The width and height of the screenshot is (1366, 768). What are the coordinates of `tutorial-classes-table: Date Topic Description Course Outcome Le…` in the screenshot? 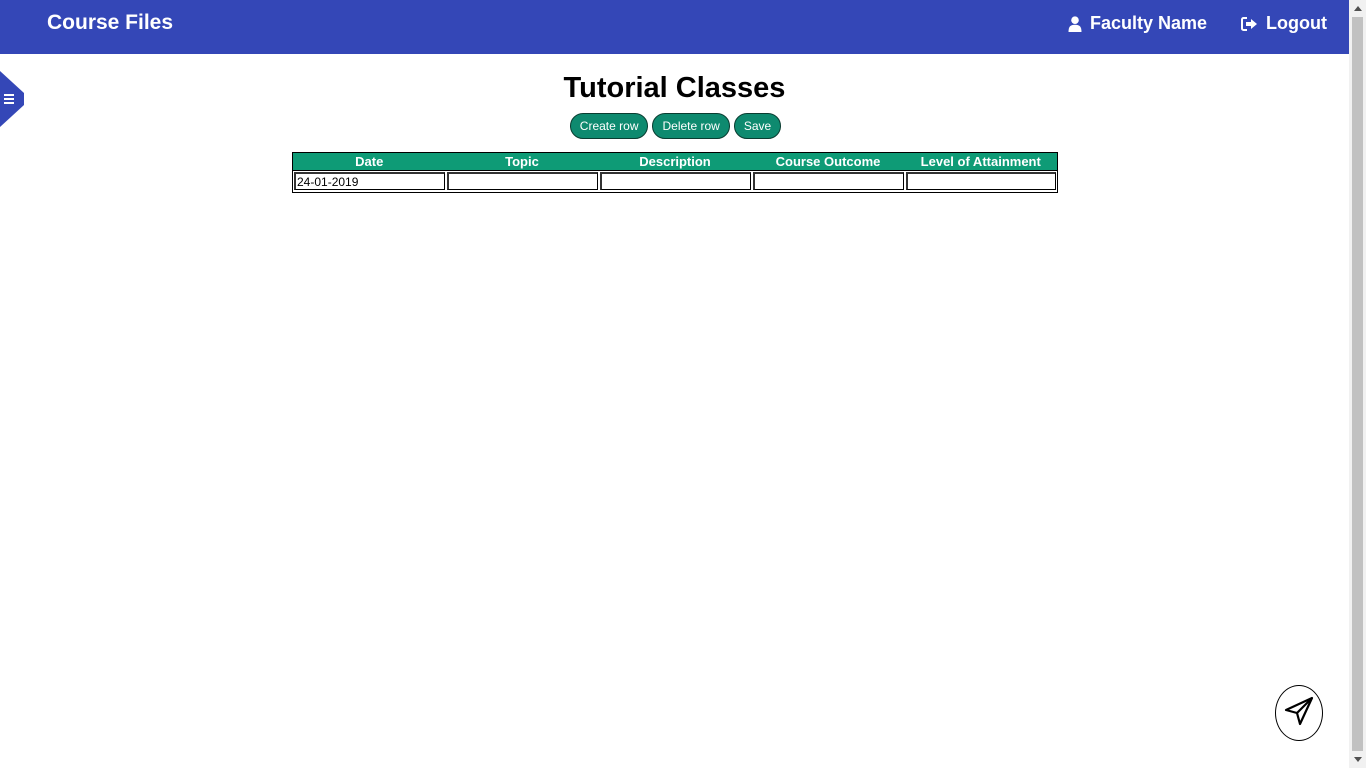 It's located at (675, 172).